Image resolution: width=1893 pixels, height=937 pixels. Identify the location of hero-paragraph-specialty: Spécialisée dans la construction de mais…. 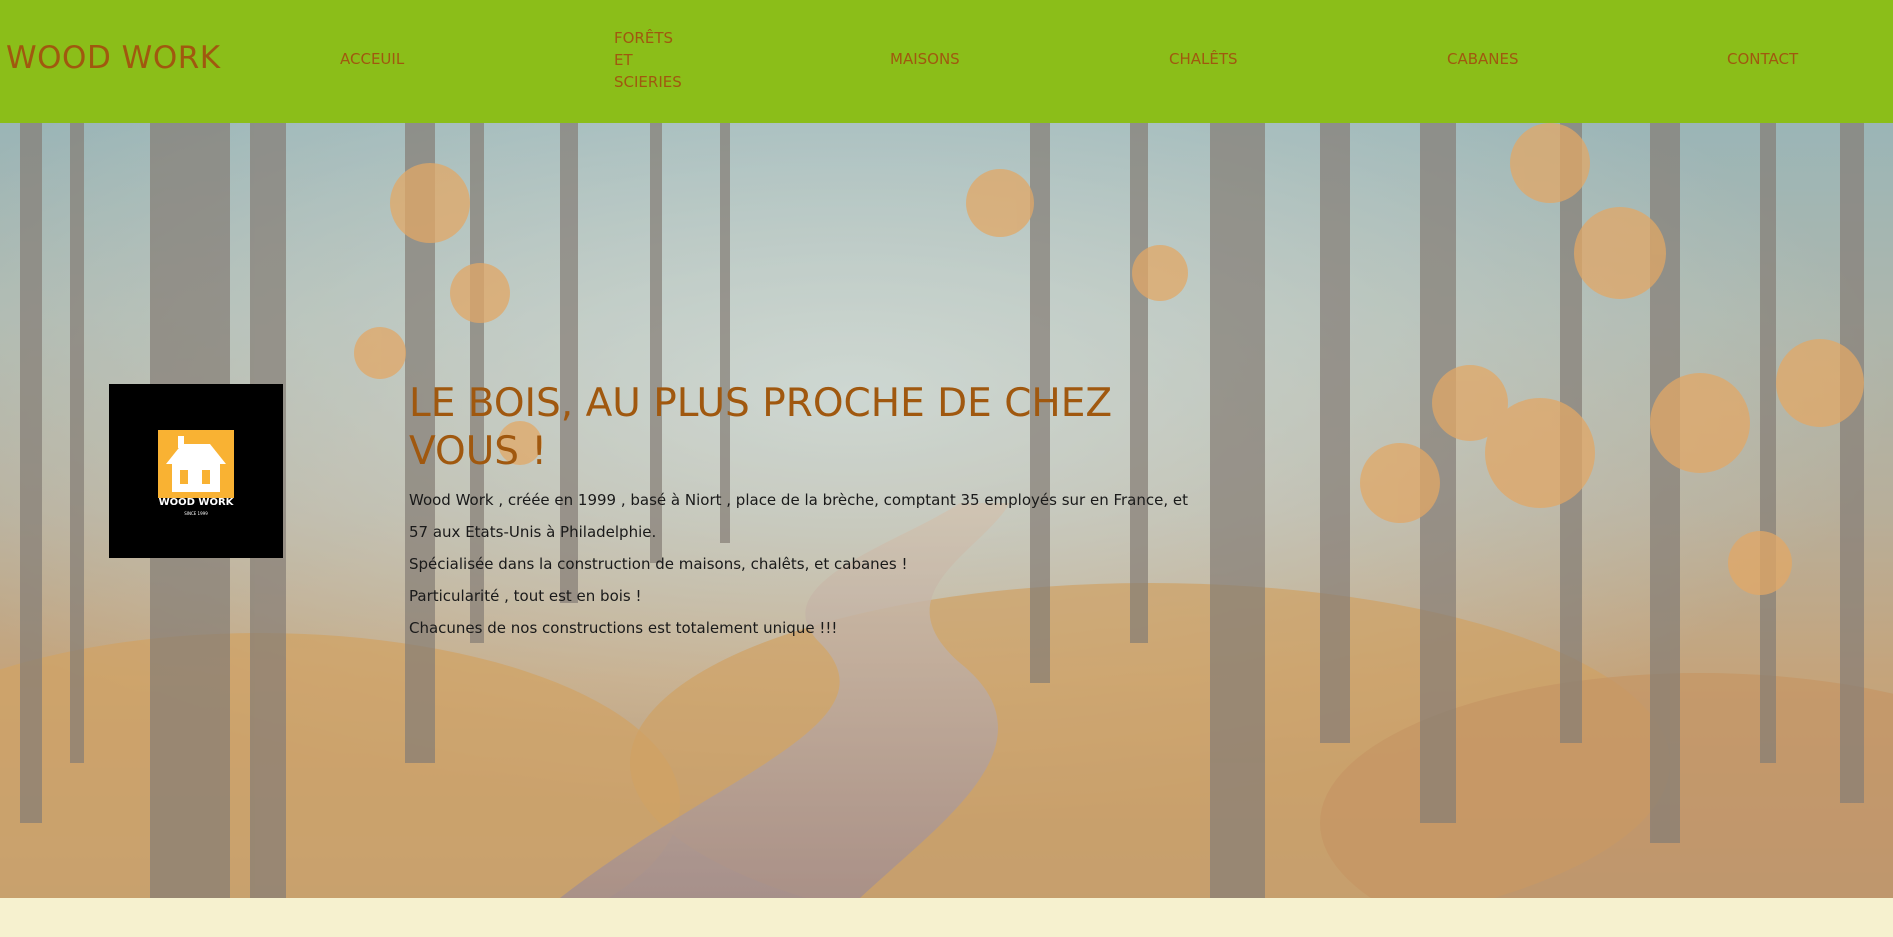
(658, 564).